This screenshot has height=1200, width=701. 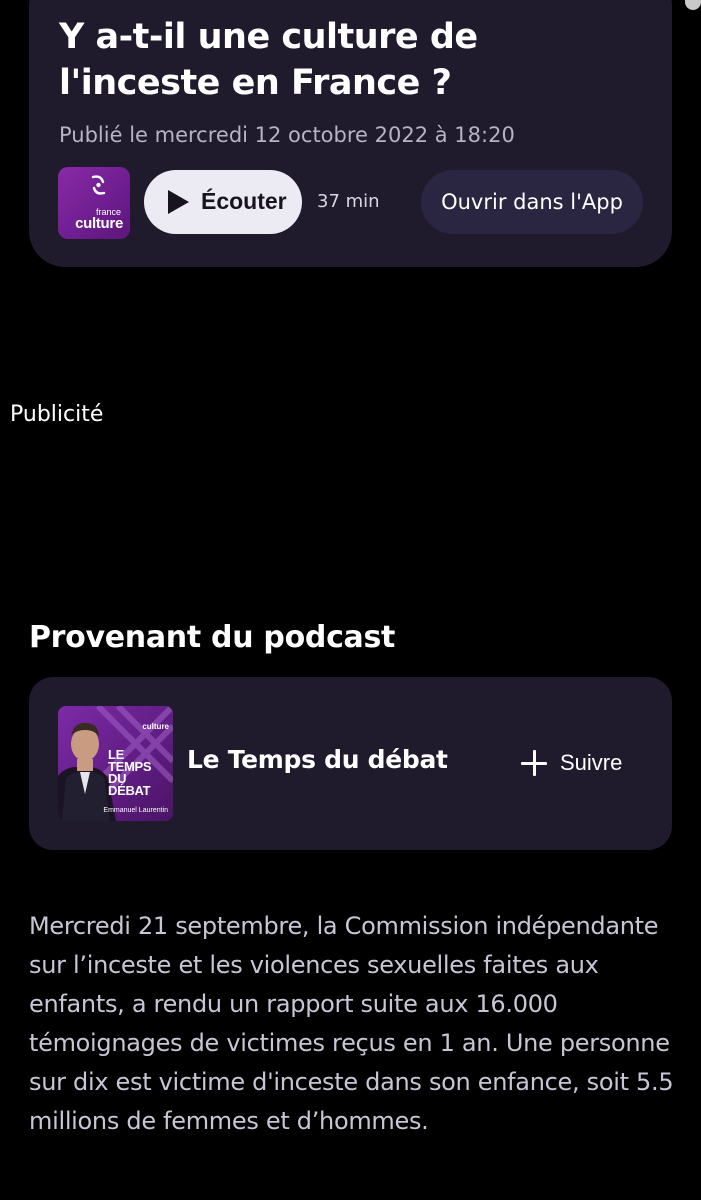 What do you see at coordinates (129, 790) in the screenshot?
I see `cover-title-line: DÉBAT` at bounding box center [129, 790].